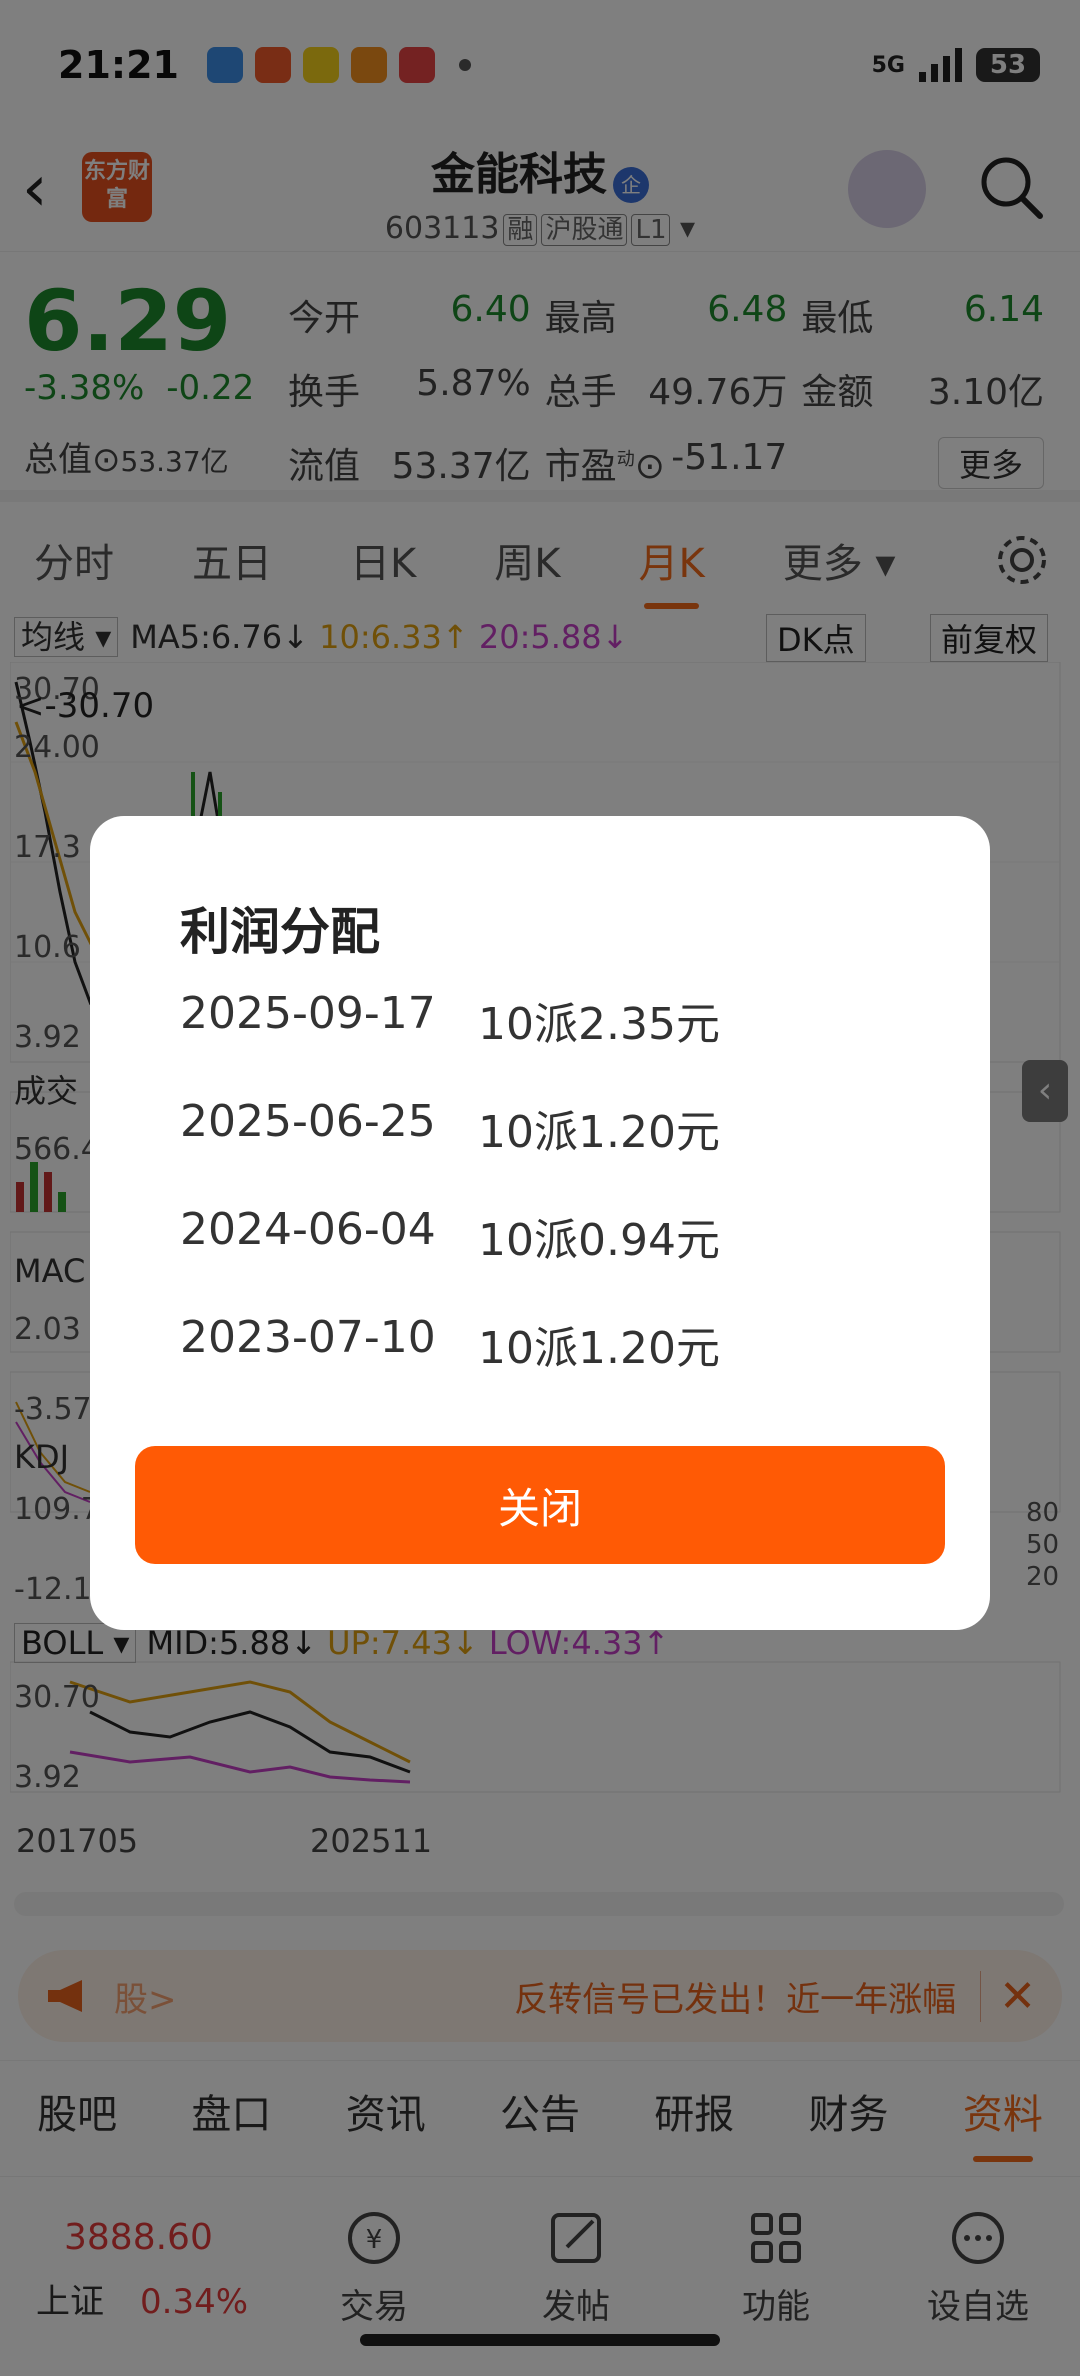  Describe the element at coordinates (599, 1240) in the screenshot. I see `dividend-plan: 10派0.94元` at that location.